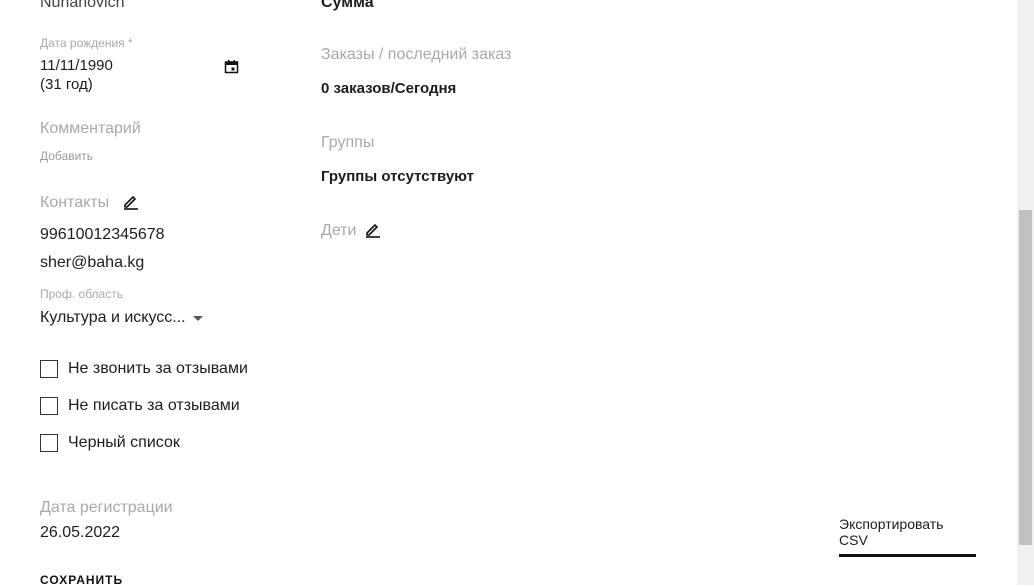  What do you see at coordinates (102, 234) in the screenshot?
I see `phone-value: 99610012345678` at bounding box center [102, 234].